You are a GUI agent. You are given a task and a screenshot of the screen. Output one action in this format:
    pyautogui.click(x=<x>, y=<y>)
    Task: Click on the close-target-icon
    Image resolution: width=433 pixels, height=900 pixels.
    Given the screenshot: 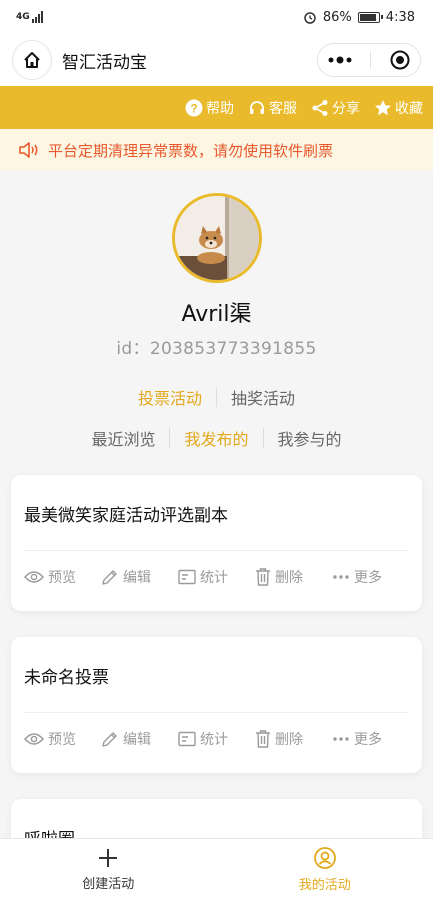 What is the action you would take?
    pyautogui.click(x=400, y=60)
    